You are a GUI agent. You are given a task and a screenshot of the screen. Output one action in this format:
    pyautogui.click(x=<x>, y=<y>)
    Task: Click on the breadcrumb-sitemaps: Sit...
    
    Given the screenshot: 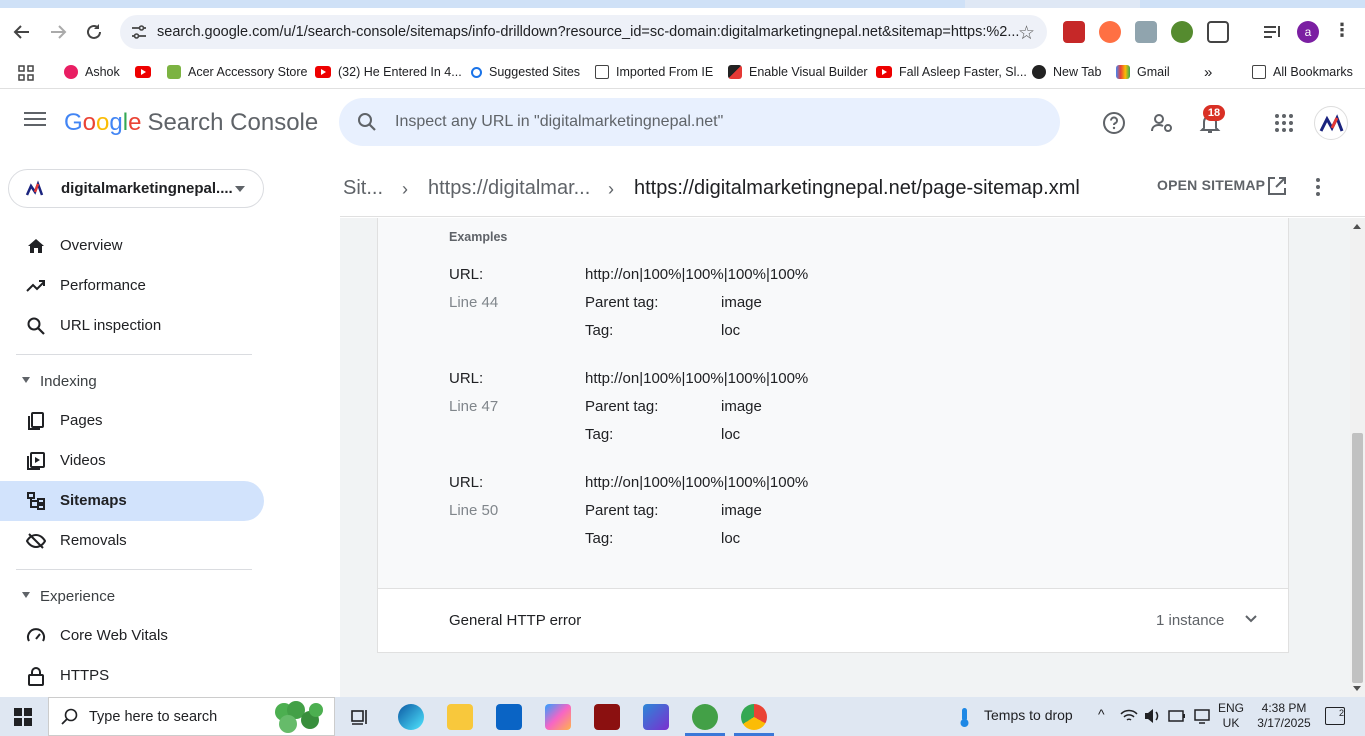 What is the action you would take?
    pyautogui.click(x=363, y=188)
    